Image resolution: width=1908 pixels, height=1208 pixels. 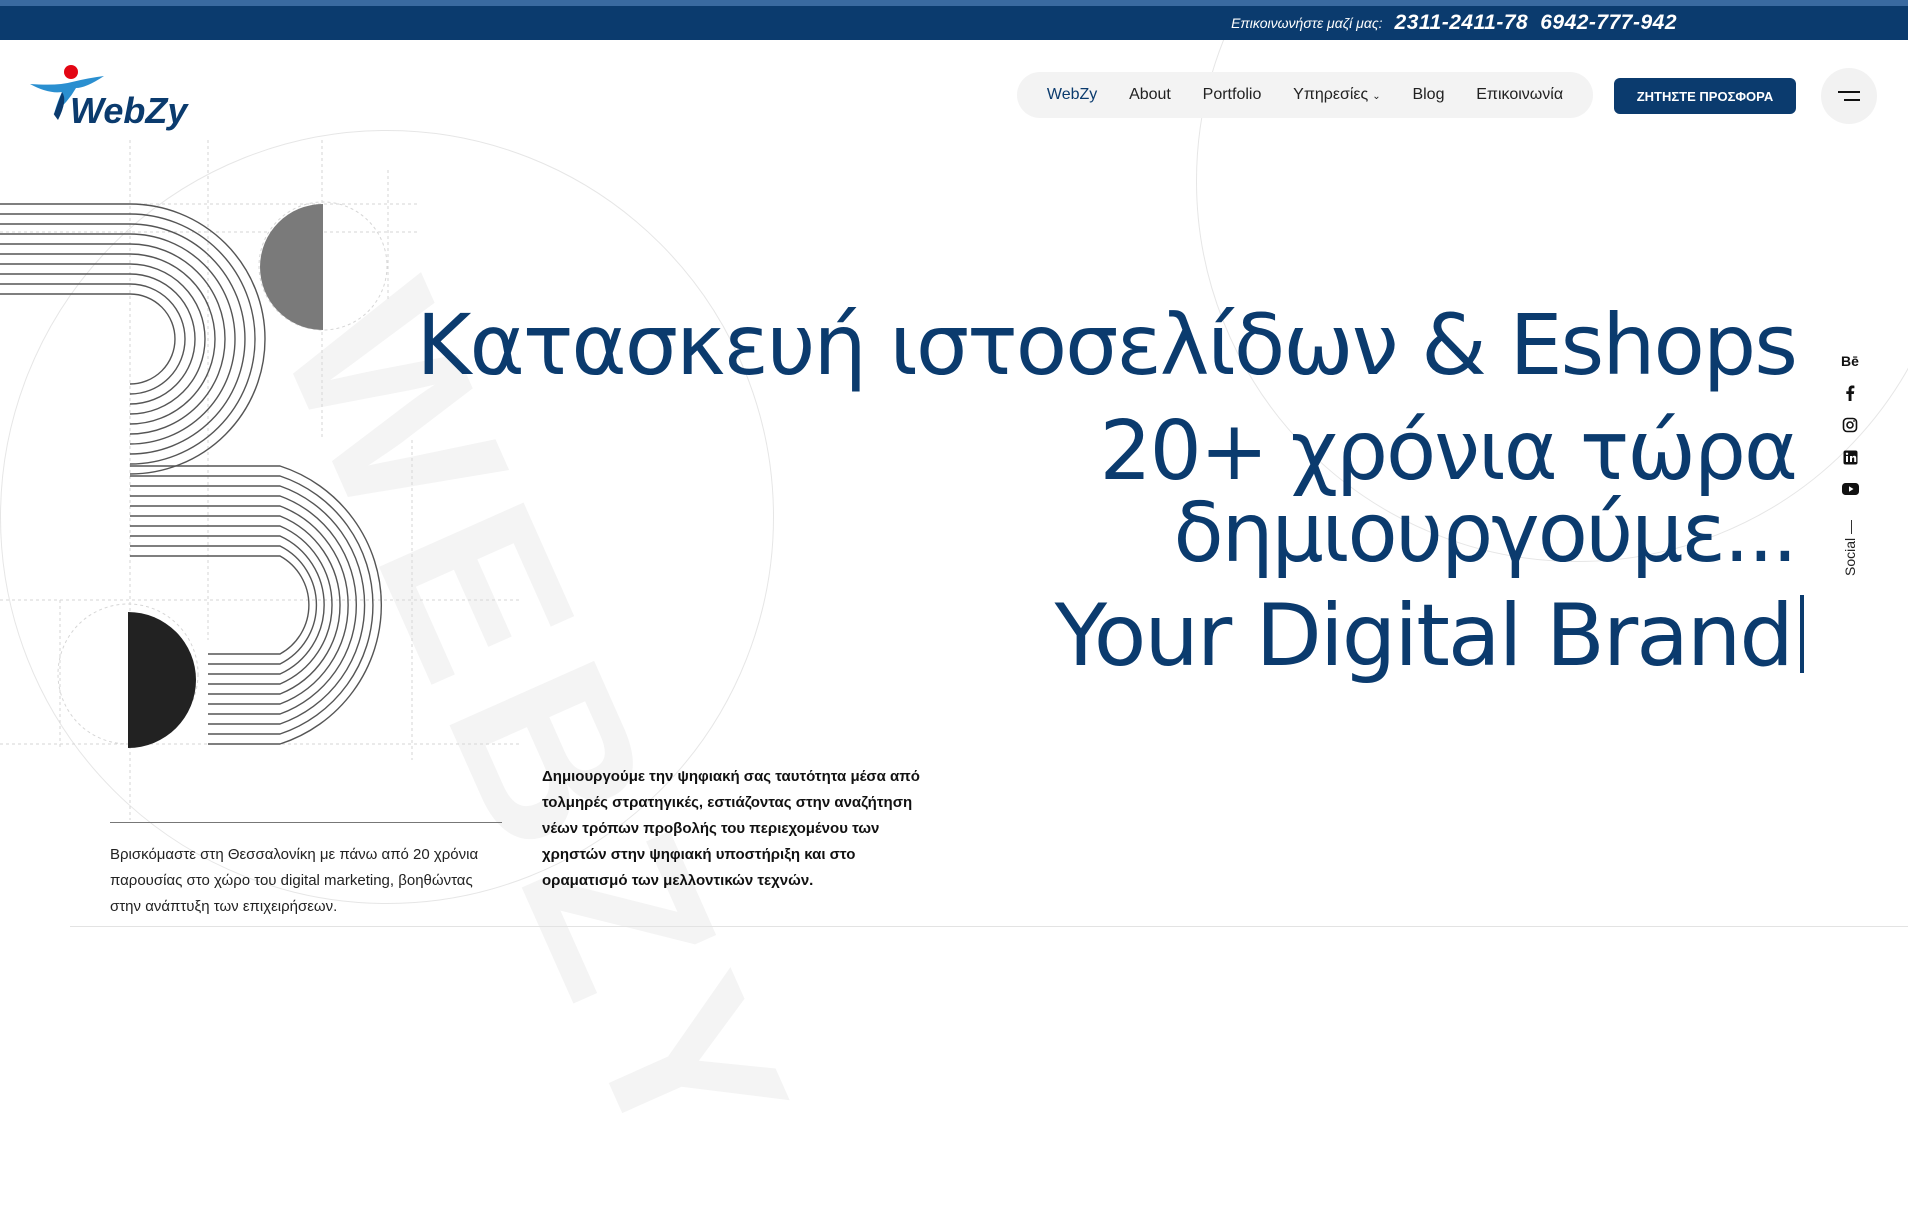 I want to click on request-quote-button: ΖΗΤΗΣΤΕ ΠΡΟΣΦΟΡΑ, so click(x=1705, y=96).